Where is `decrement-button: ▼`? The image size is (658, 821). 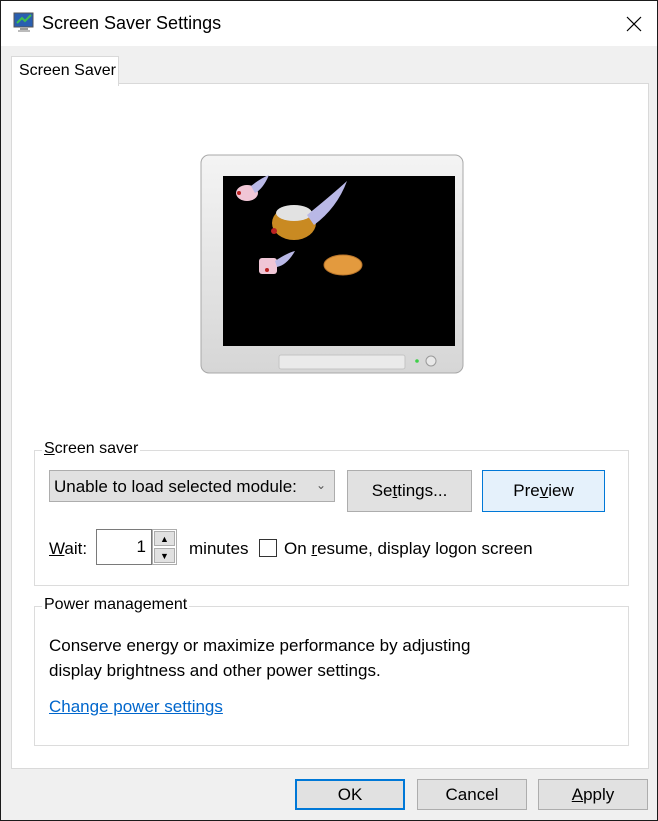
decrement-button: ▼ is located at coordinates (164, 555).